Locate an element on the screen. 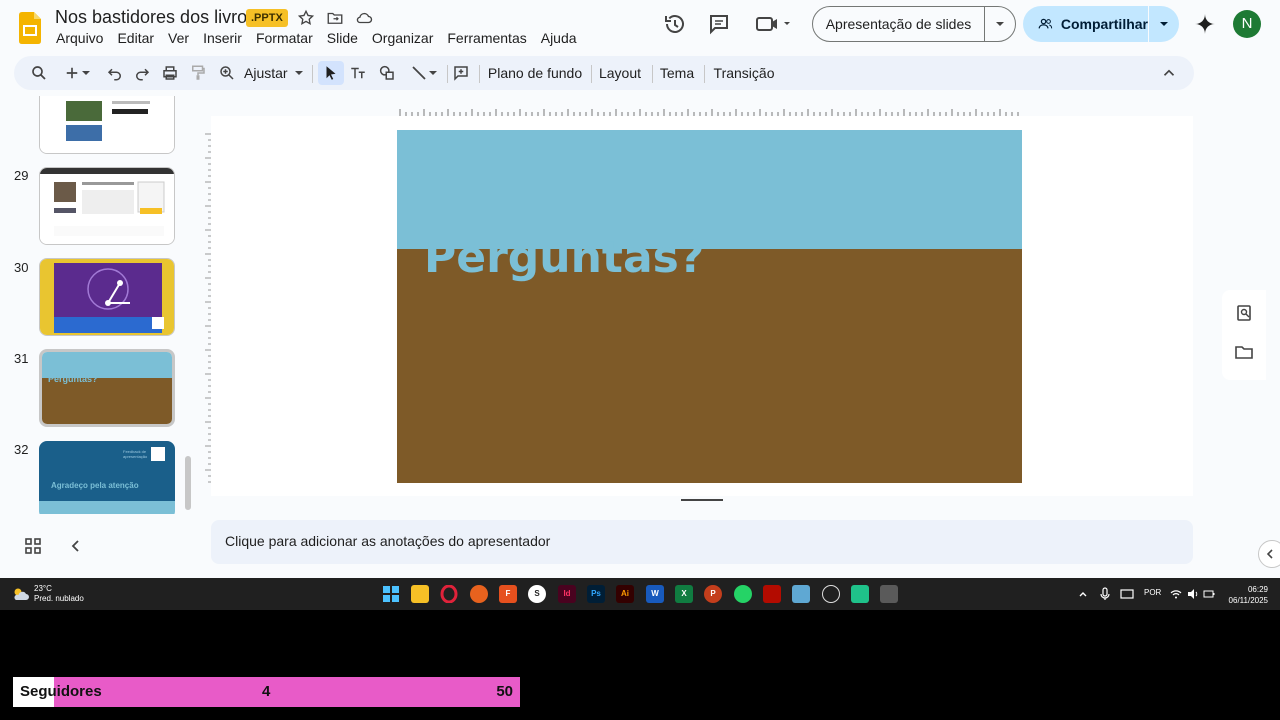 Image resolution: width=1280 pixels, height=720 pixels. line-icon is located at coordinates (419, 73).